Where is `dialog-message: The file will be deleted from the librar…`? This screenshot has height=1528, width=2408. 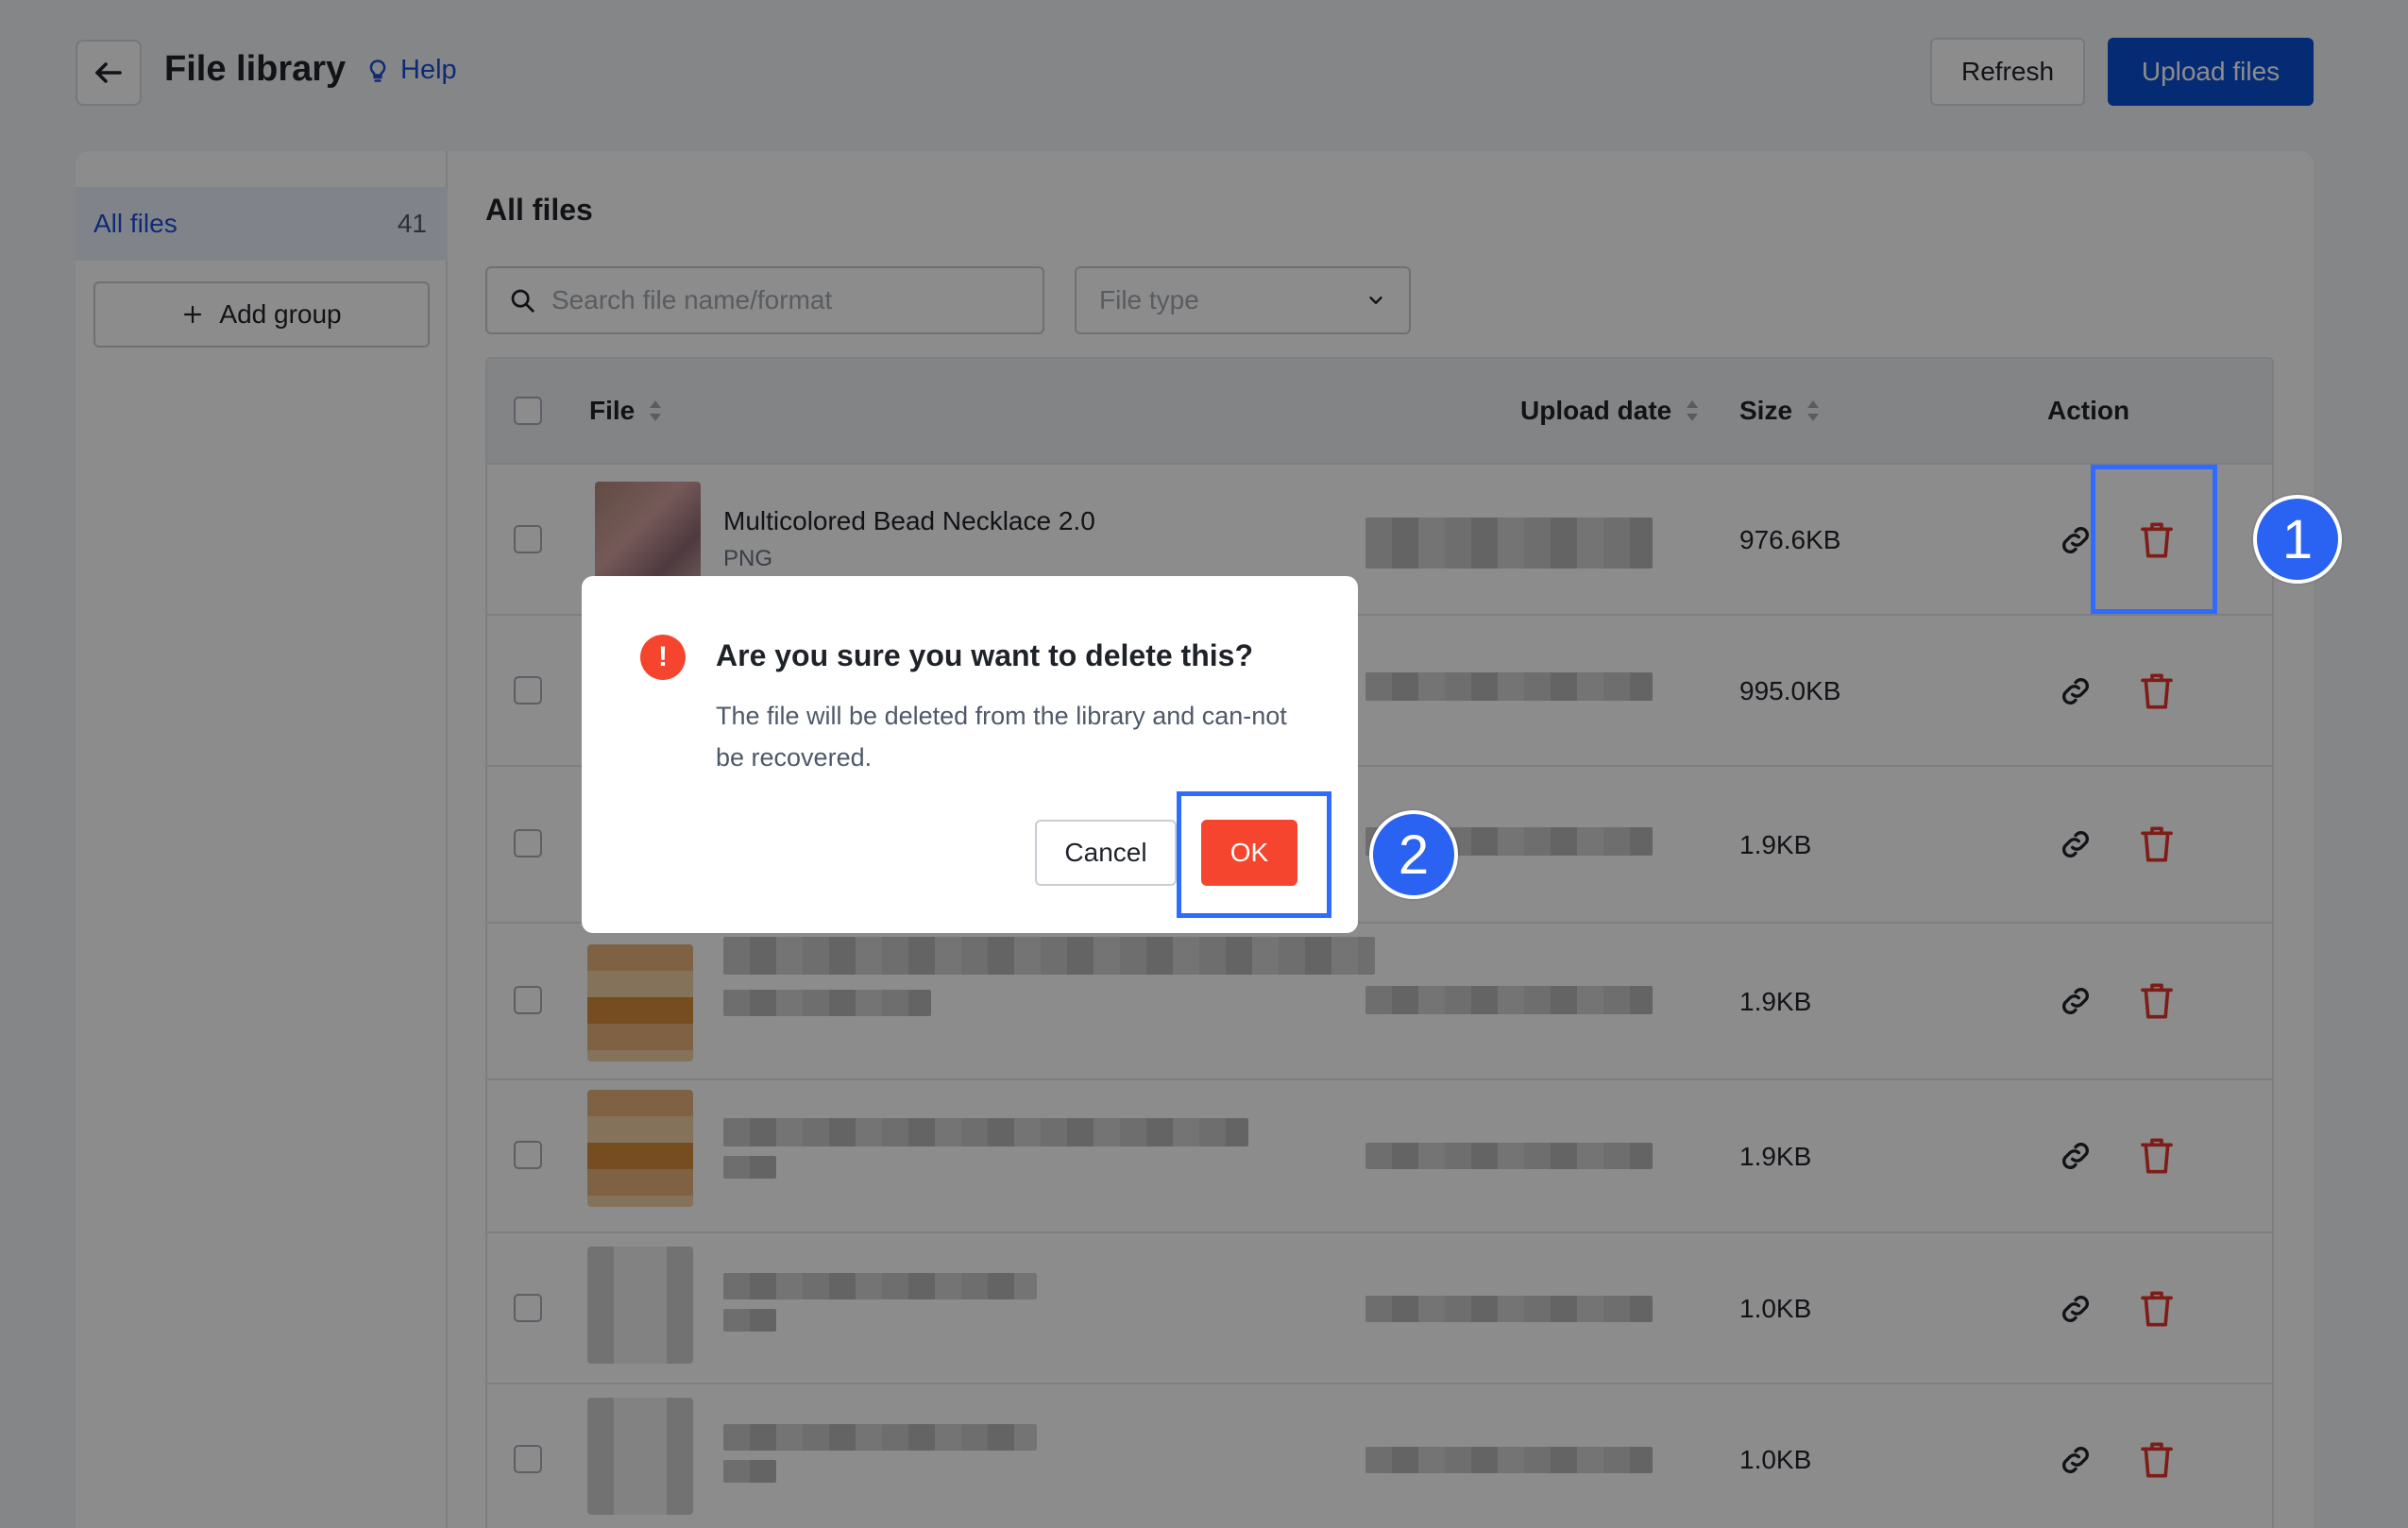
dialog-message: The file will be deleted from the librar… is located at coordinates (1001, 737).